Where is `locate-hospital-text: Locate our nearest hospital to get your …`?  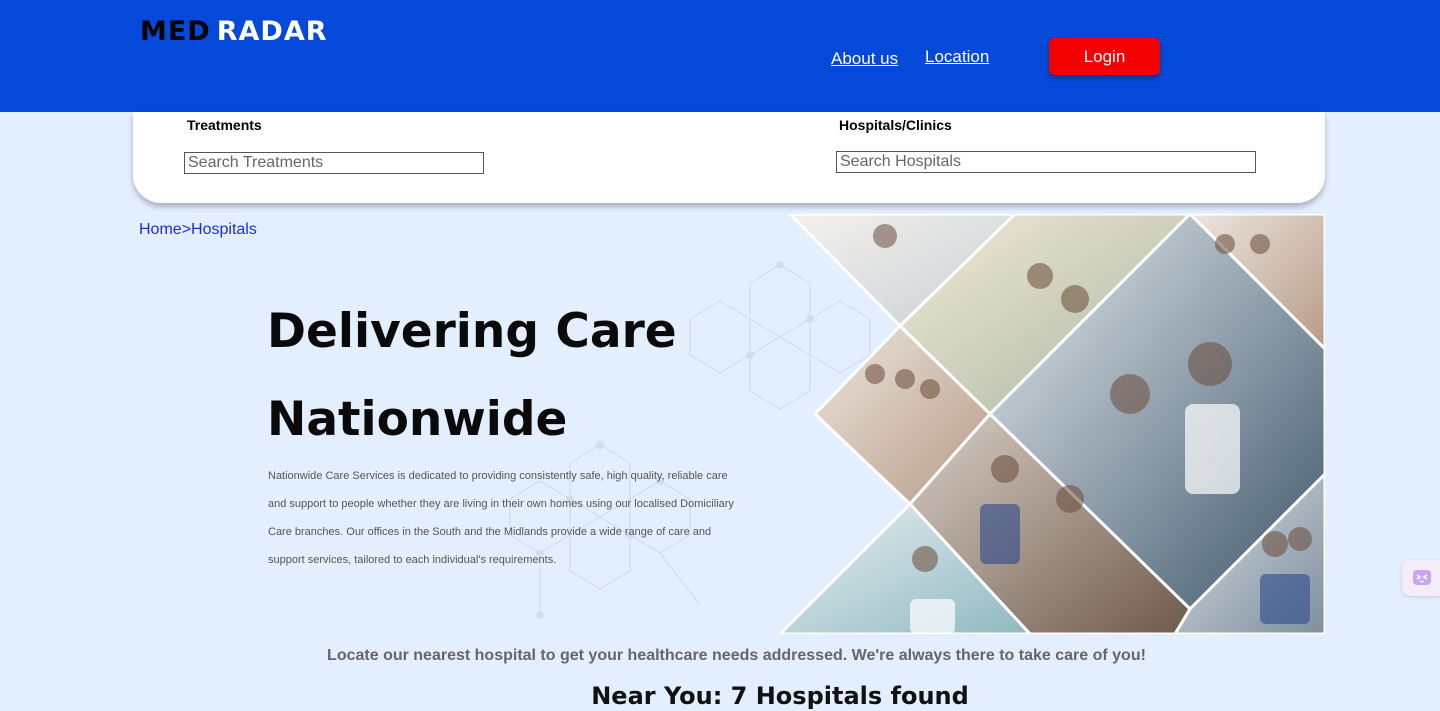
locate-hospital-text: Locate our nearest hospital to get your … is located at coordinates (736, 655).